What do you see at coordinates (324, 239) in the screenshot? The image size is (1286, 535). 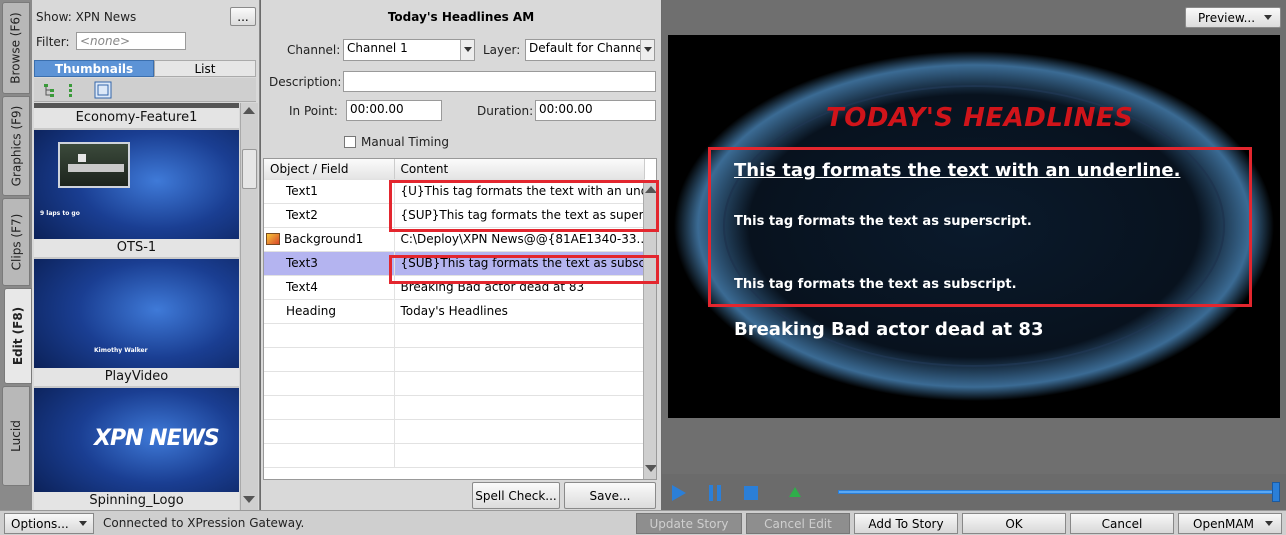 I see `grid-field-label: Background1` at bounding box center [324, 239].